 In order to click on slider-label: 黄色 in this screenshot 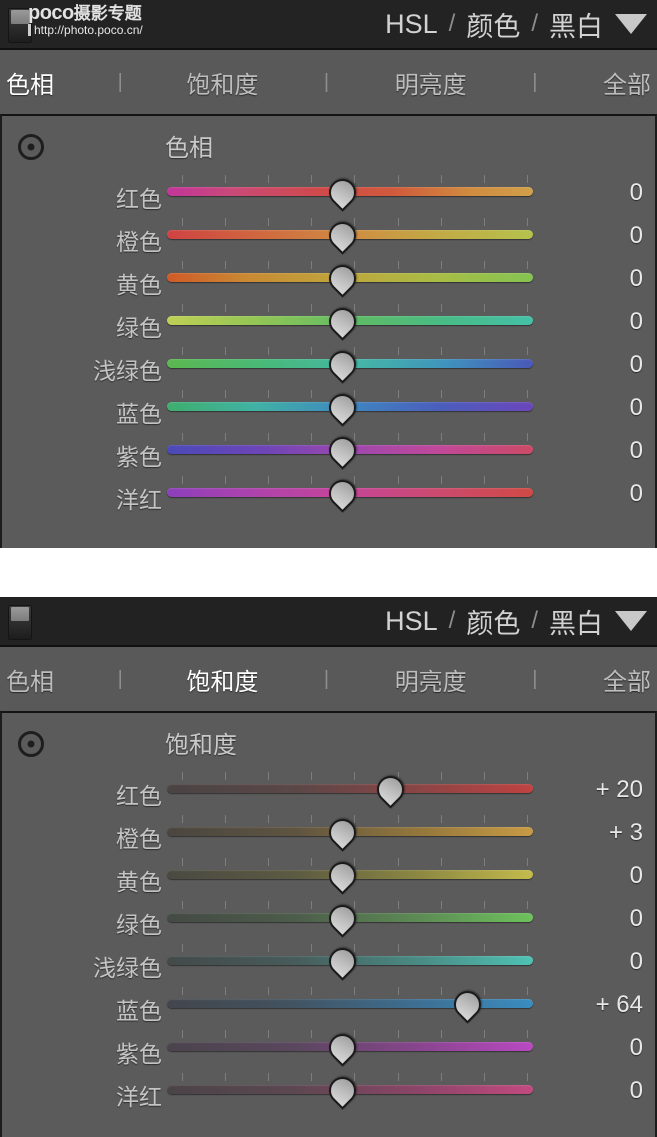, I will do `click(139, 882)`.